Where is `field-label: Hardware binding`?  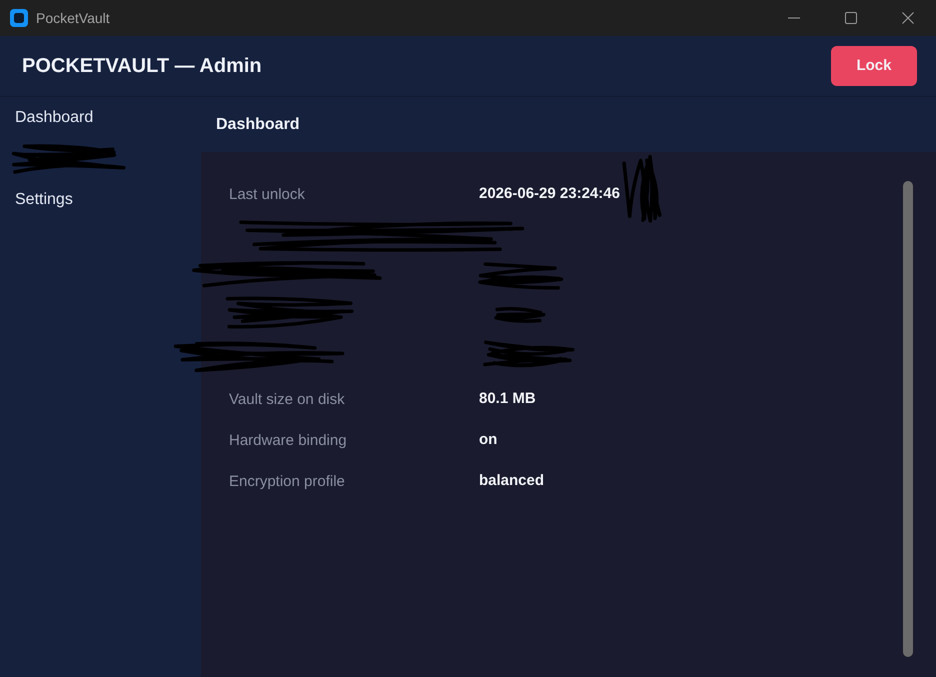 field-label: Hardware binding is located at coordinates (288, 440).